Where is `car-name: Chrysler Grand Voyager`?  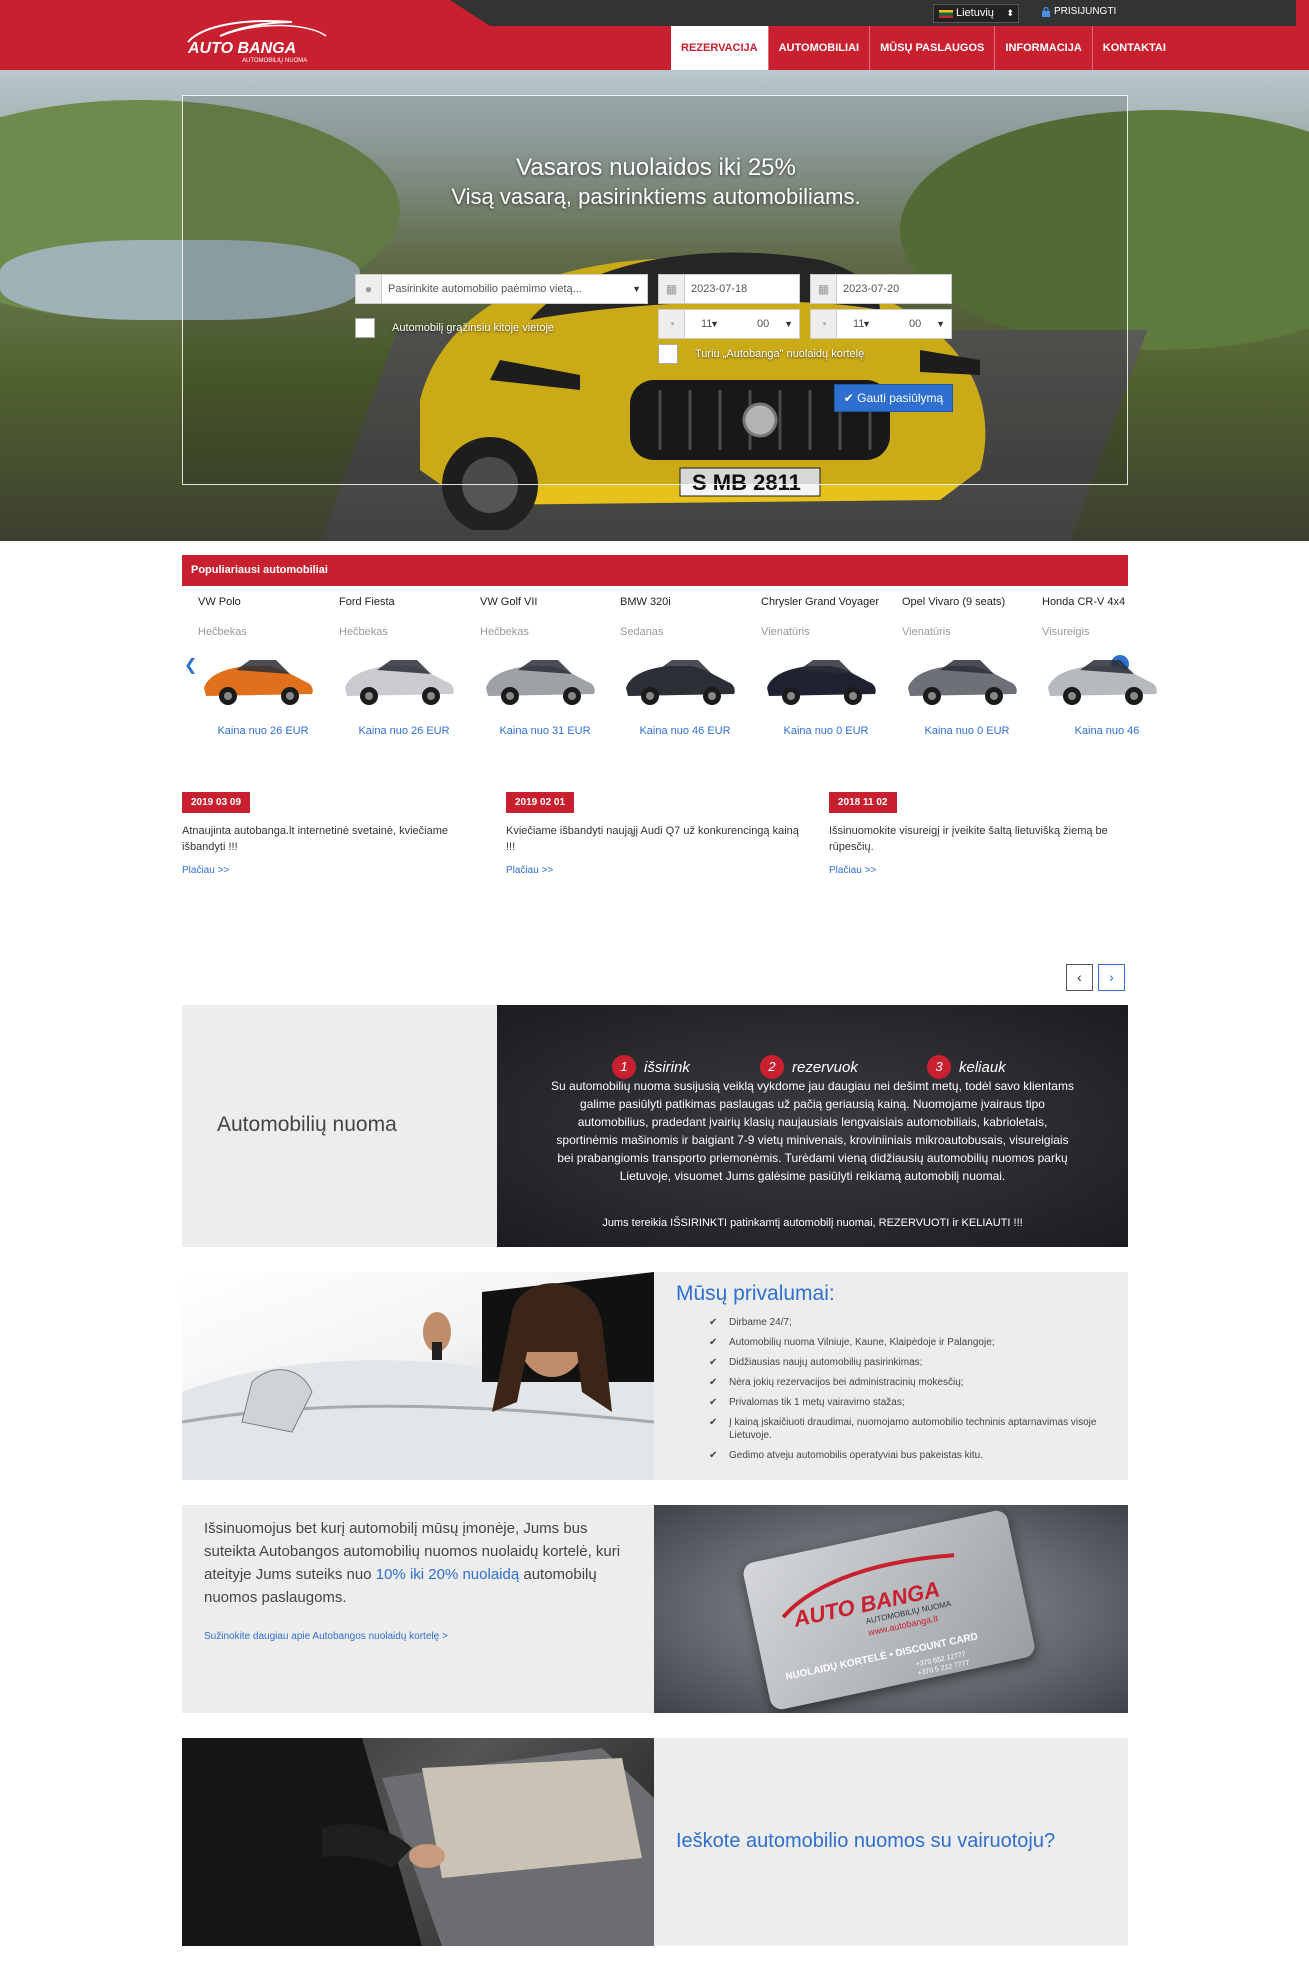
car-name: Chrysler Grand Voyager is located at coordinates (820, 602).